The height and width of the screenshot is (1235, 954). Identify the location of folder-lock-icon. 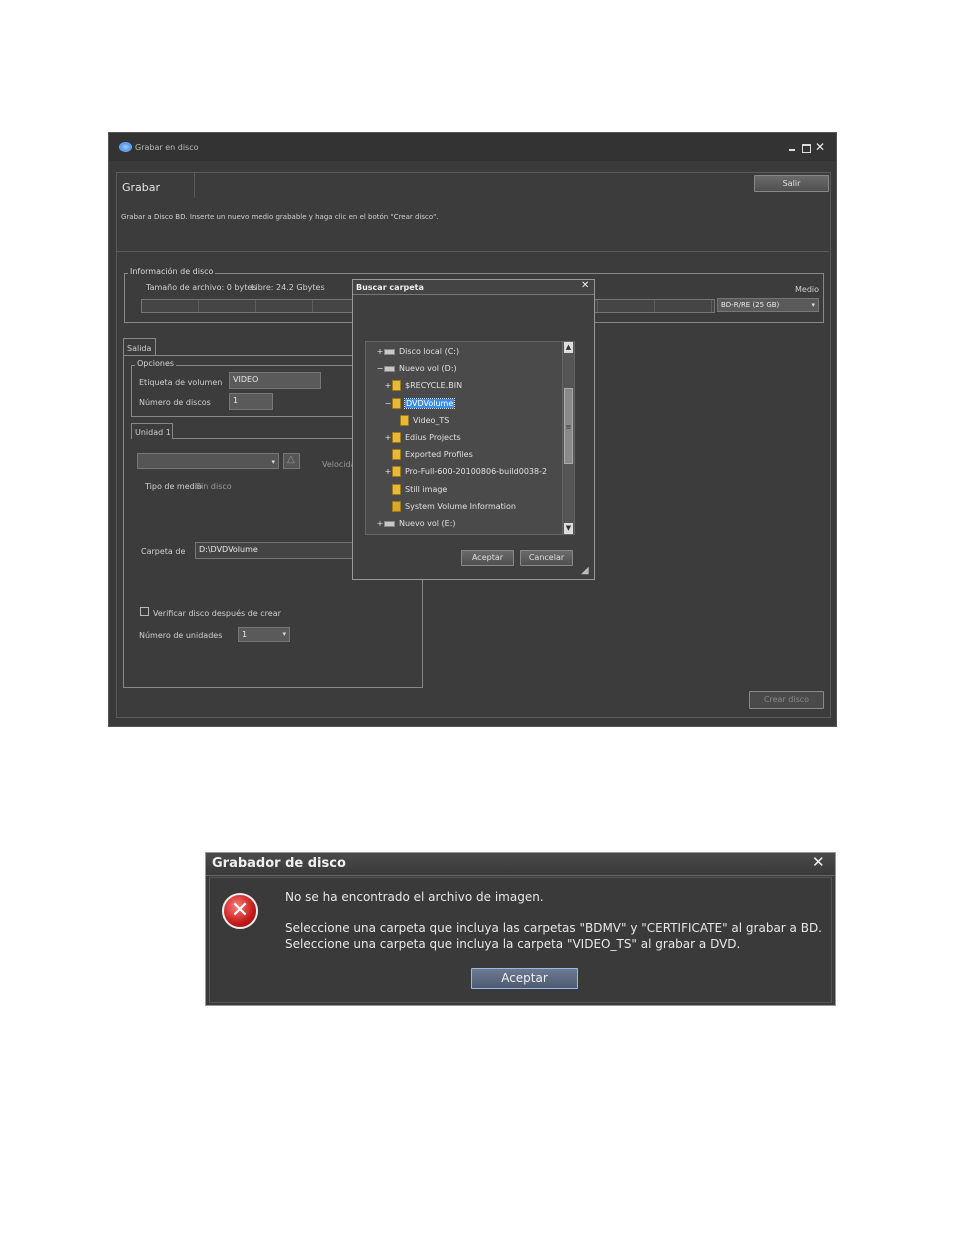
(396, 506).